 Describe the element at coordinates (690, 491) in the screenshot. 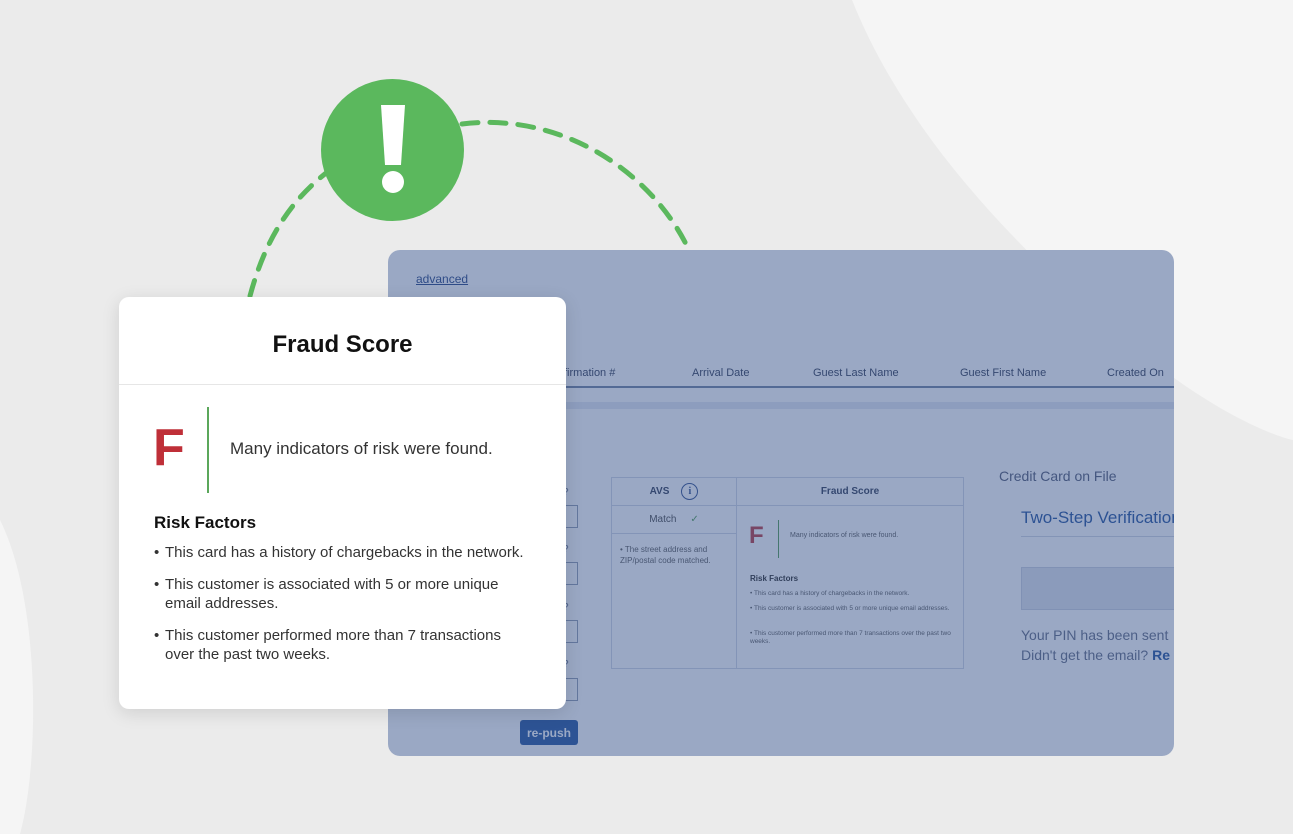

I see `info-icon: i` at that location.